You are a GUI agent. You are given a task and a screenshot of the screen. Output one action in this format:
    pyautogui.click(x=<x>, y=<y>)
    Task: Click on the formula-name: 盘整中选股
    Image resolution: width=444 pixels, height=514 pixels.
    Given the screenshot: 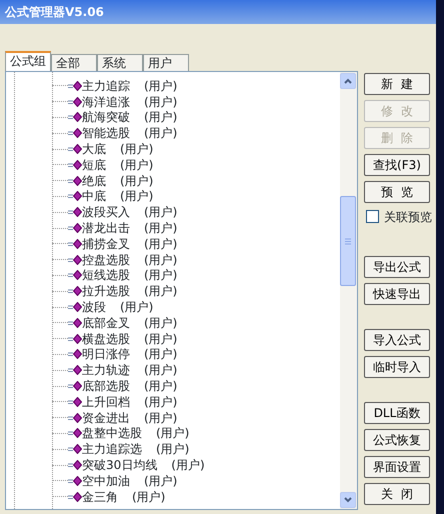 What is the action you would take?
    pyautogui.click(x=112, y=433)
    